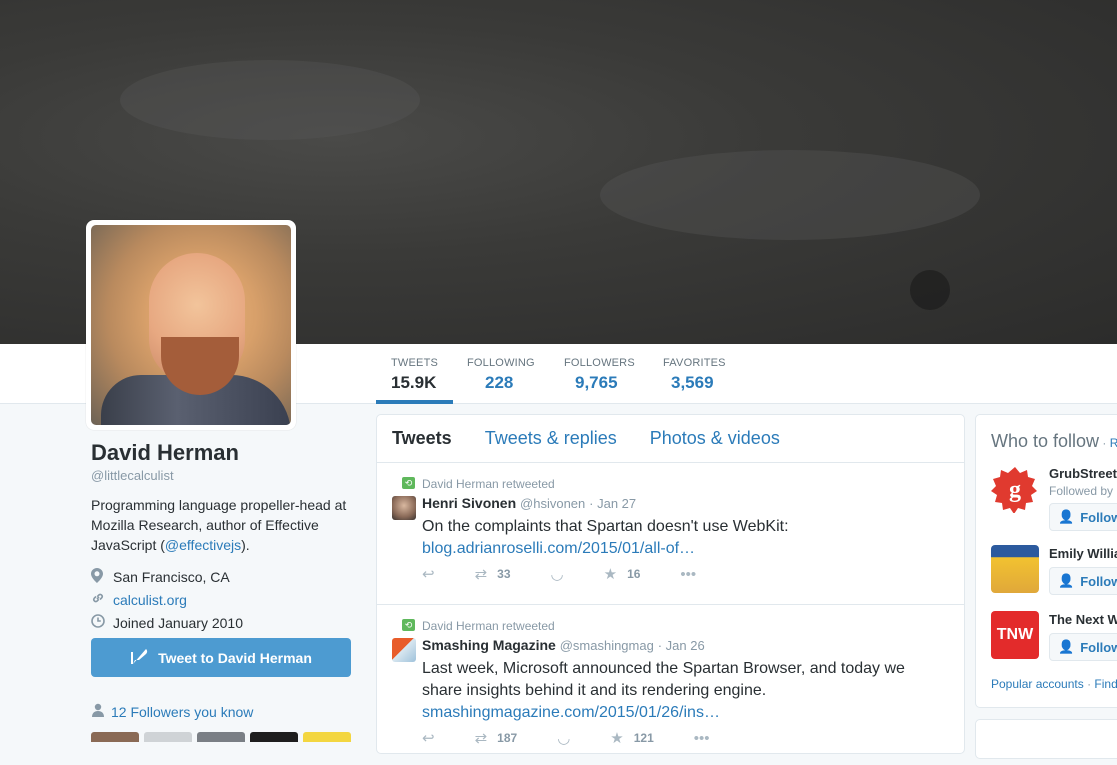 This screenshot has width=1117, height=765. I want to click on stat-favorites: FAVORITES 3,569, so click(694, 374).